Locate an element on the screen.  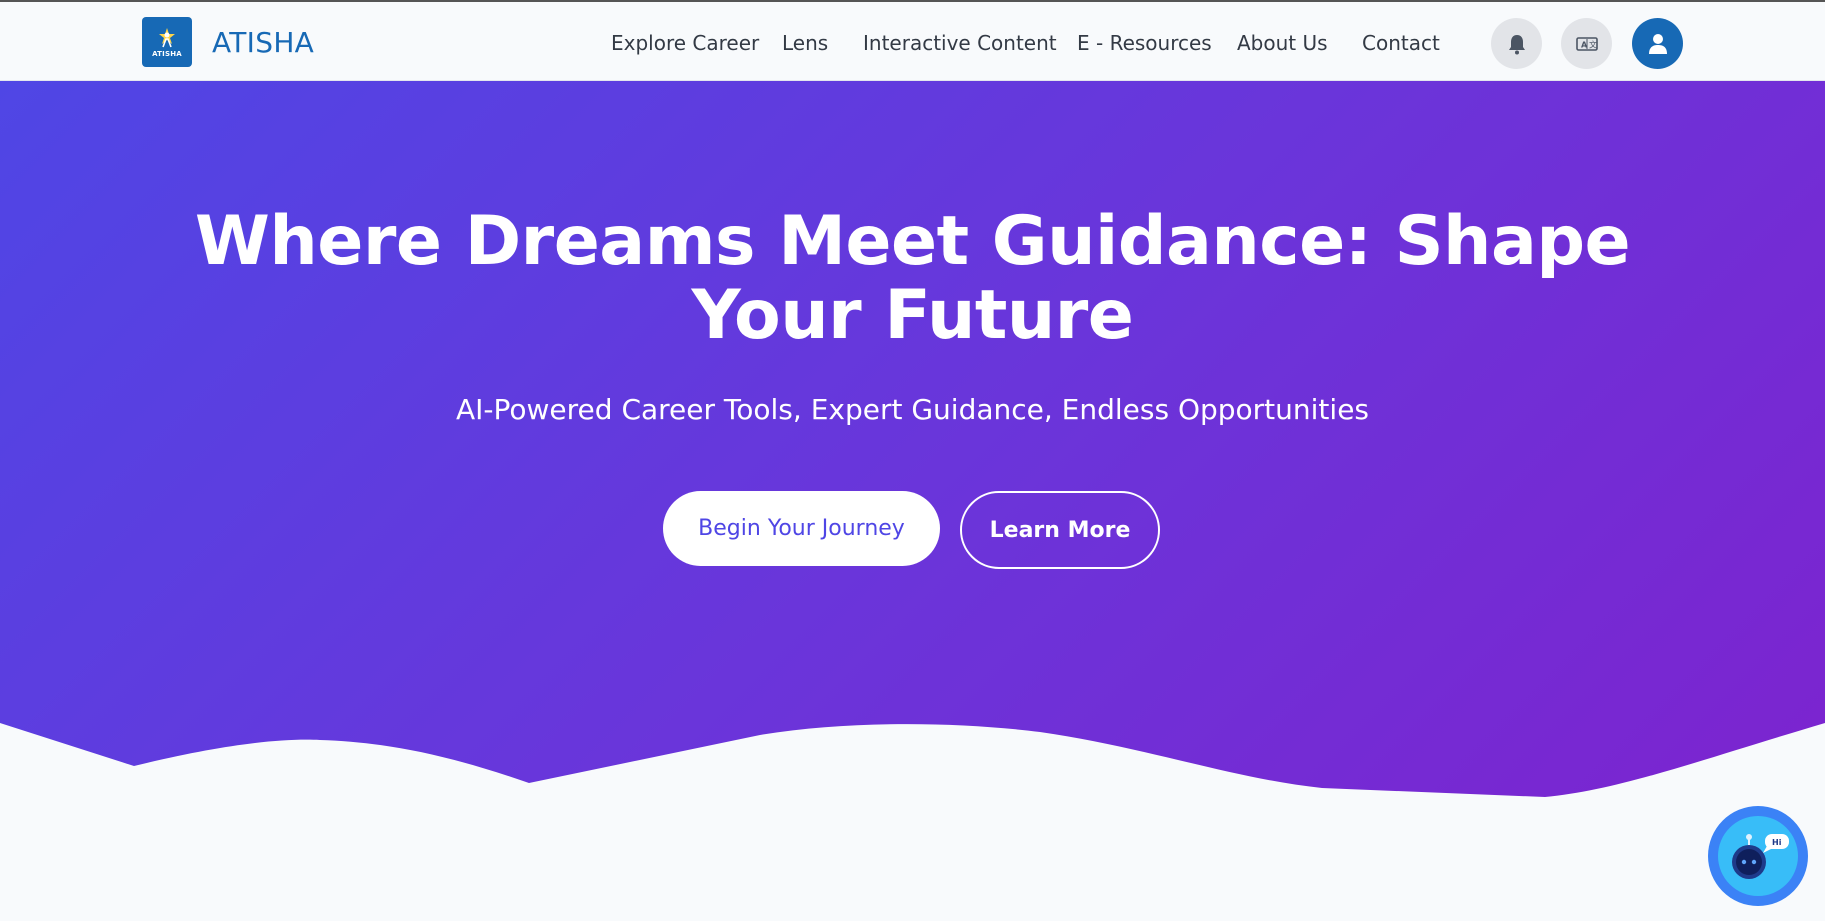
chatbot-button: Hi is located at coordinates (1758, 856).